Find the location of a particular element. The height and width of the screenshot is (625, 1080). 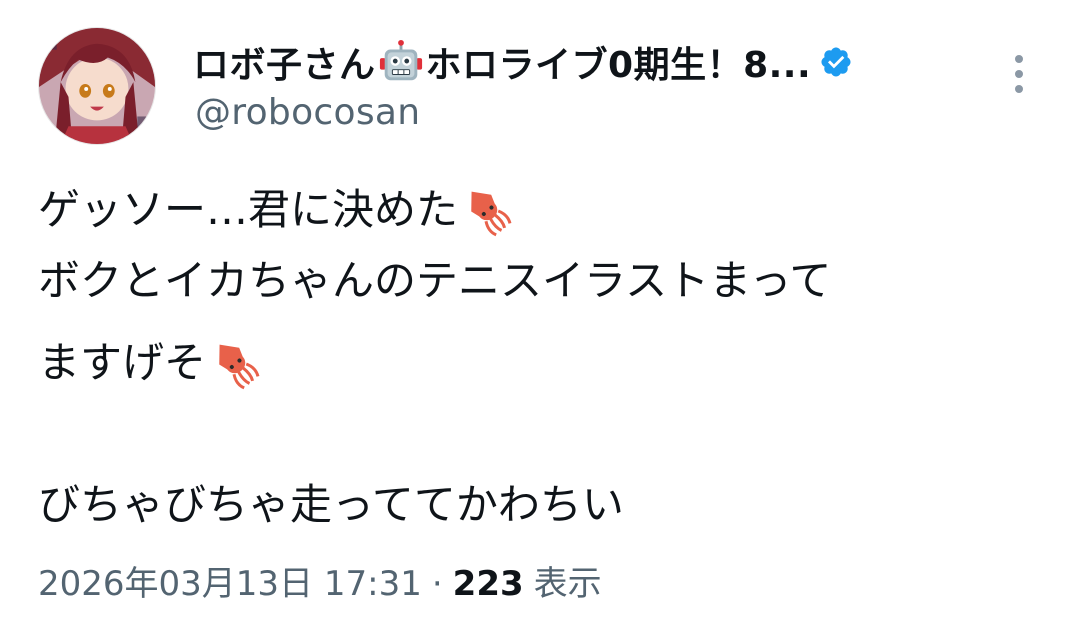

tweet-text-span: ボクとイカちゃんのテニスイラストまって is located at coordinates (435, 280).